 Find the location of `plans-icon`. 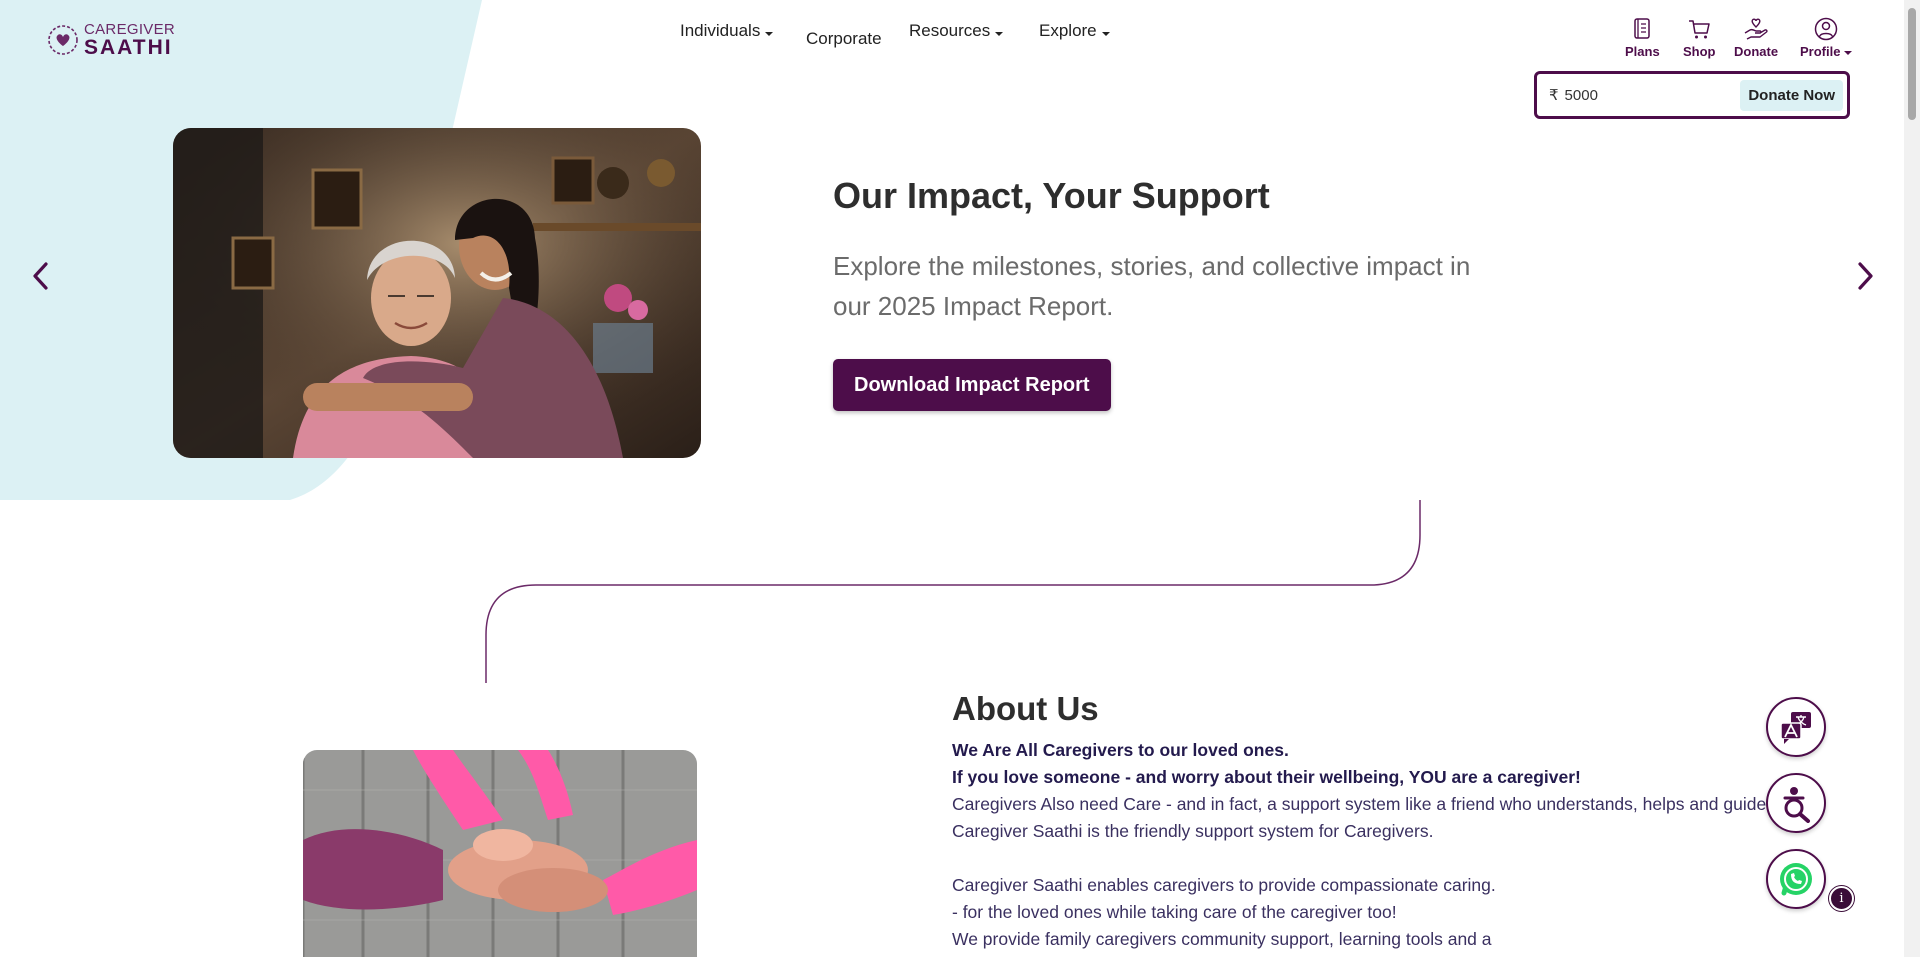

plans-icon is located at coordinates (1642, 28).